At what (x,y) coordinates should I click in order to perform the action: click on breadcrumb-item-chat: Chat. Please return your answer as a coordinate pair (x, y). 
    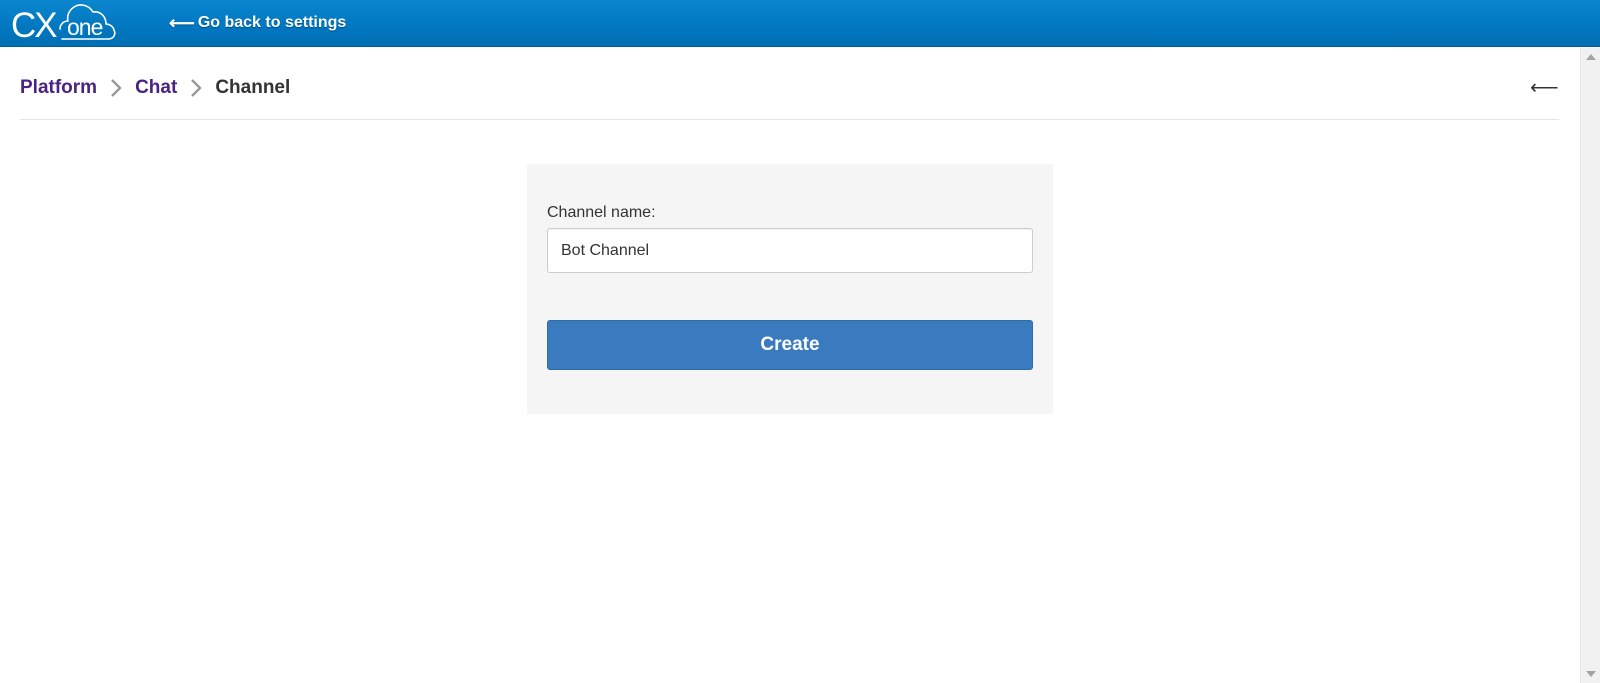
    Looking at the image, I should click on (156, 88).